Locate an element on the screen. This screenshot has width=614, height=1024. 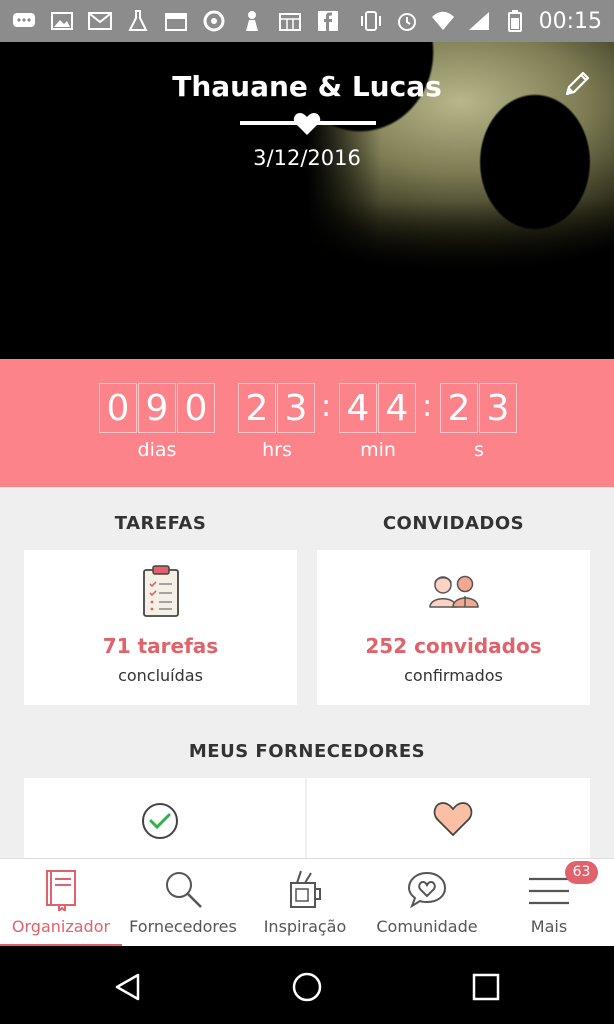
hours-digit: 3 is located at coordinates (296, 408).